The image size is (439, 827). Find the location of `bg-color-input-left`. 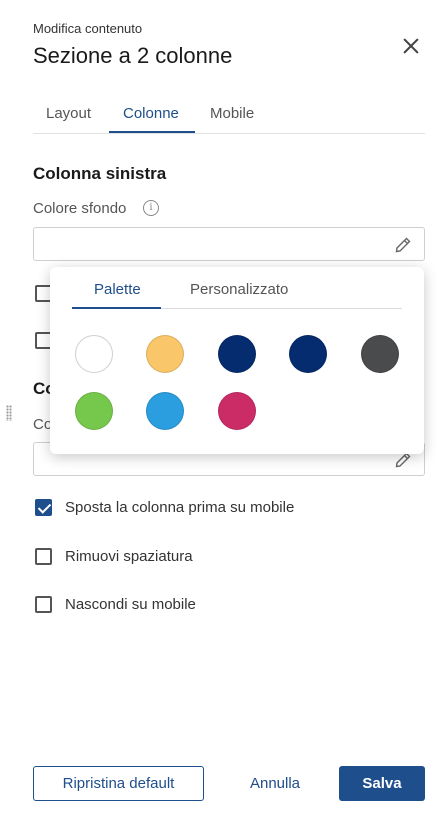

bg-color-input-left is located at coordinates (229, 244).